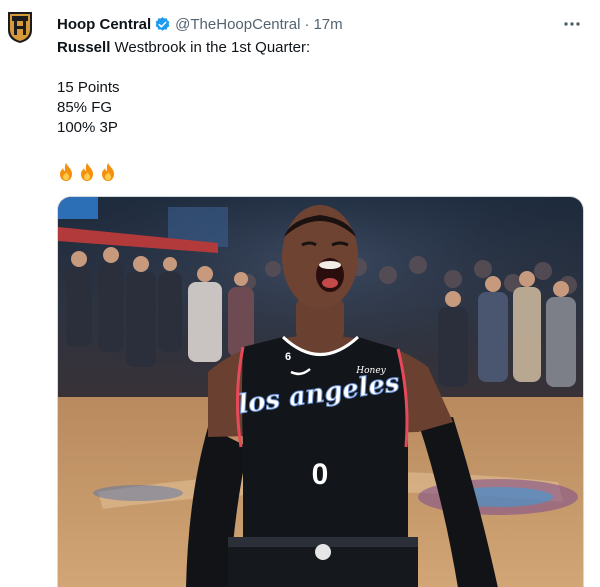  I want to click on author-handle: @TheHoopCentral, so click(237, 24).